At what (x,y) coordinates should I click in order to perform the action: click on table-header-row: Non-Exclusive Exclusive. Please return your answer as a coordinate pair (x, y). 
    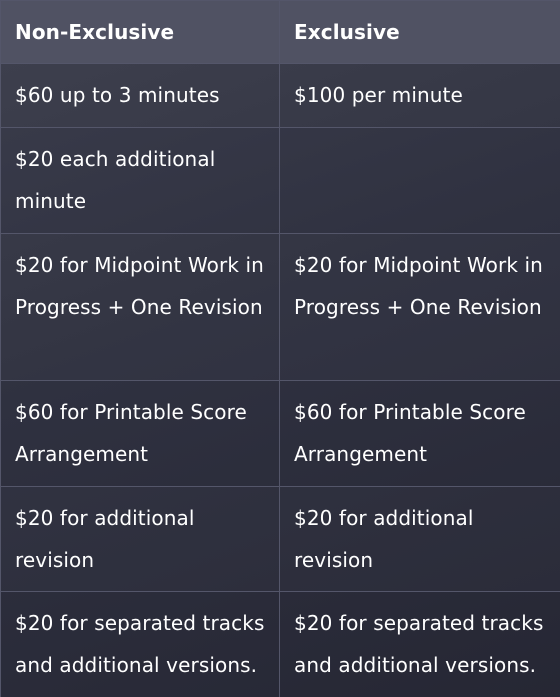
    Looking at the image, I should click on (280, 32).